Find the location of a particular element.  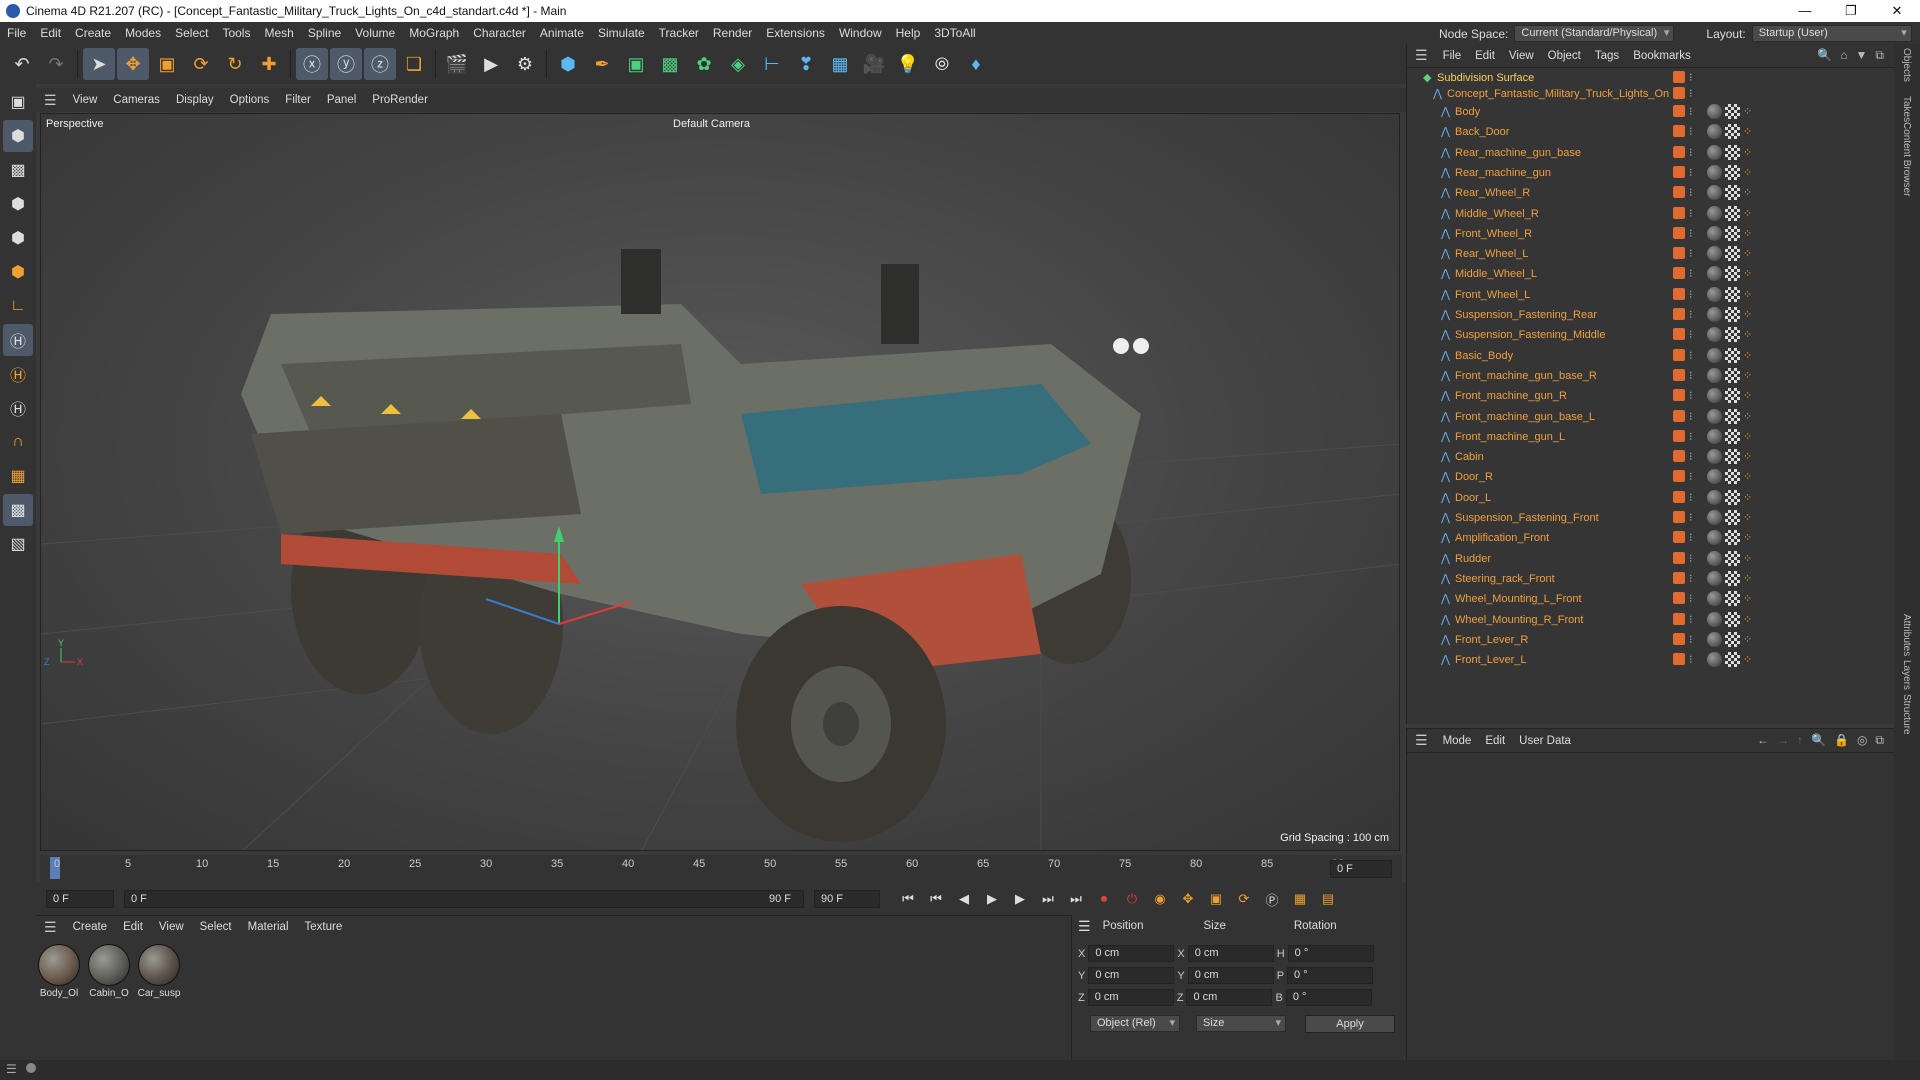

object-item: ⋀ Cabin ⁝ ⁘ is located at coordinates (1651, 457).